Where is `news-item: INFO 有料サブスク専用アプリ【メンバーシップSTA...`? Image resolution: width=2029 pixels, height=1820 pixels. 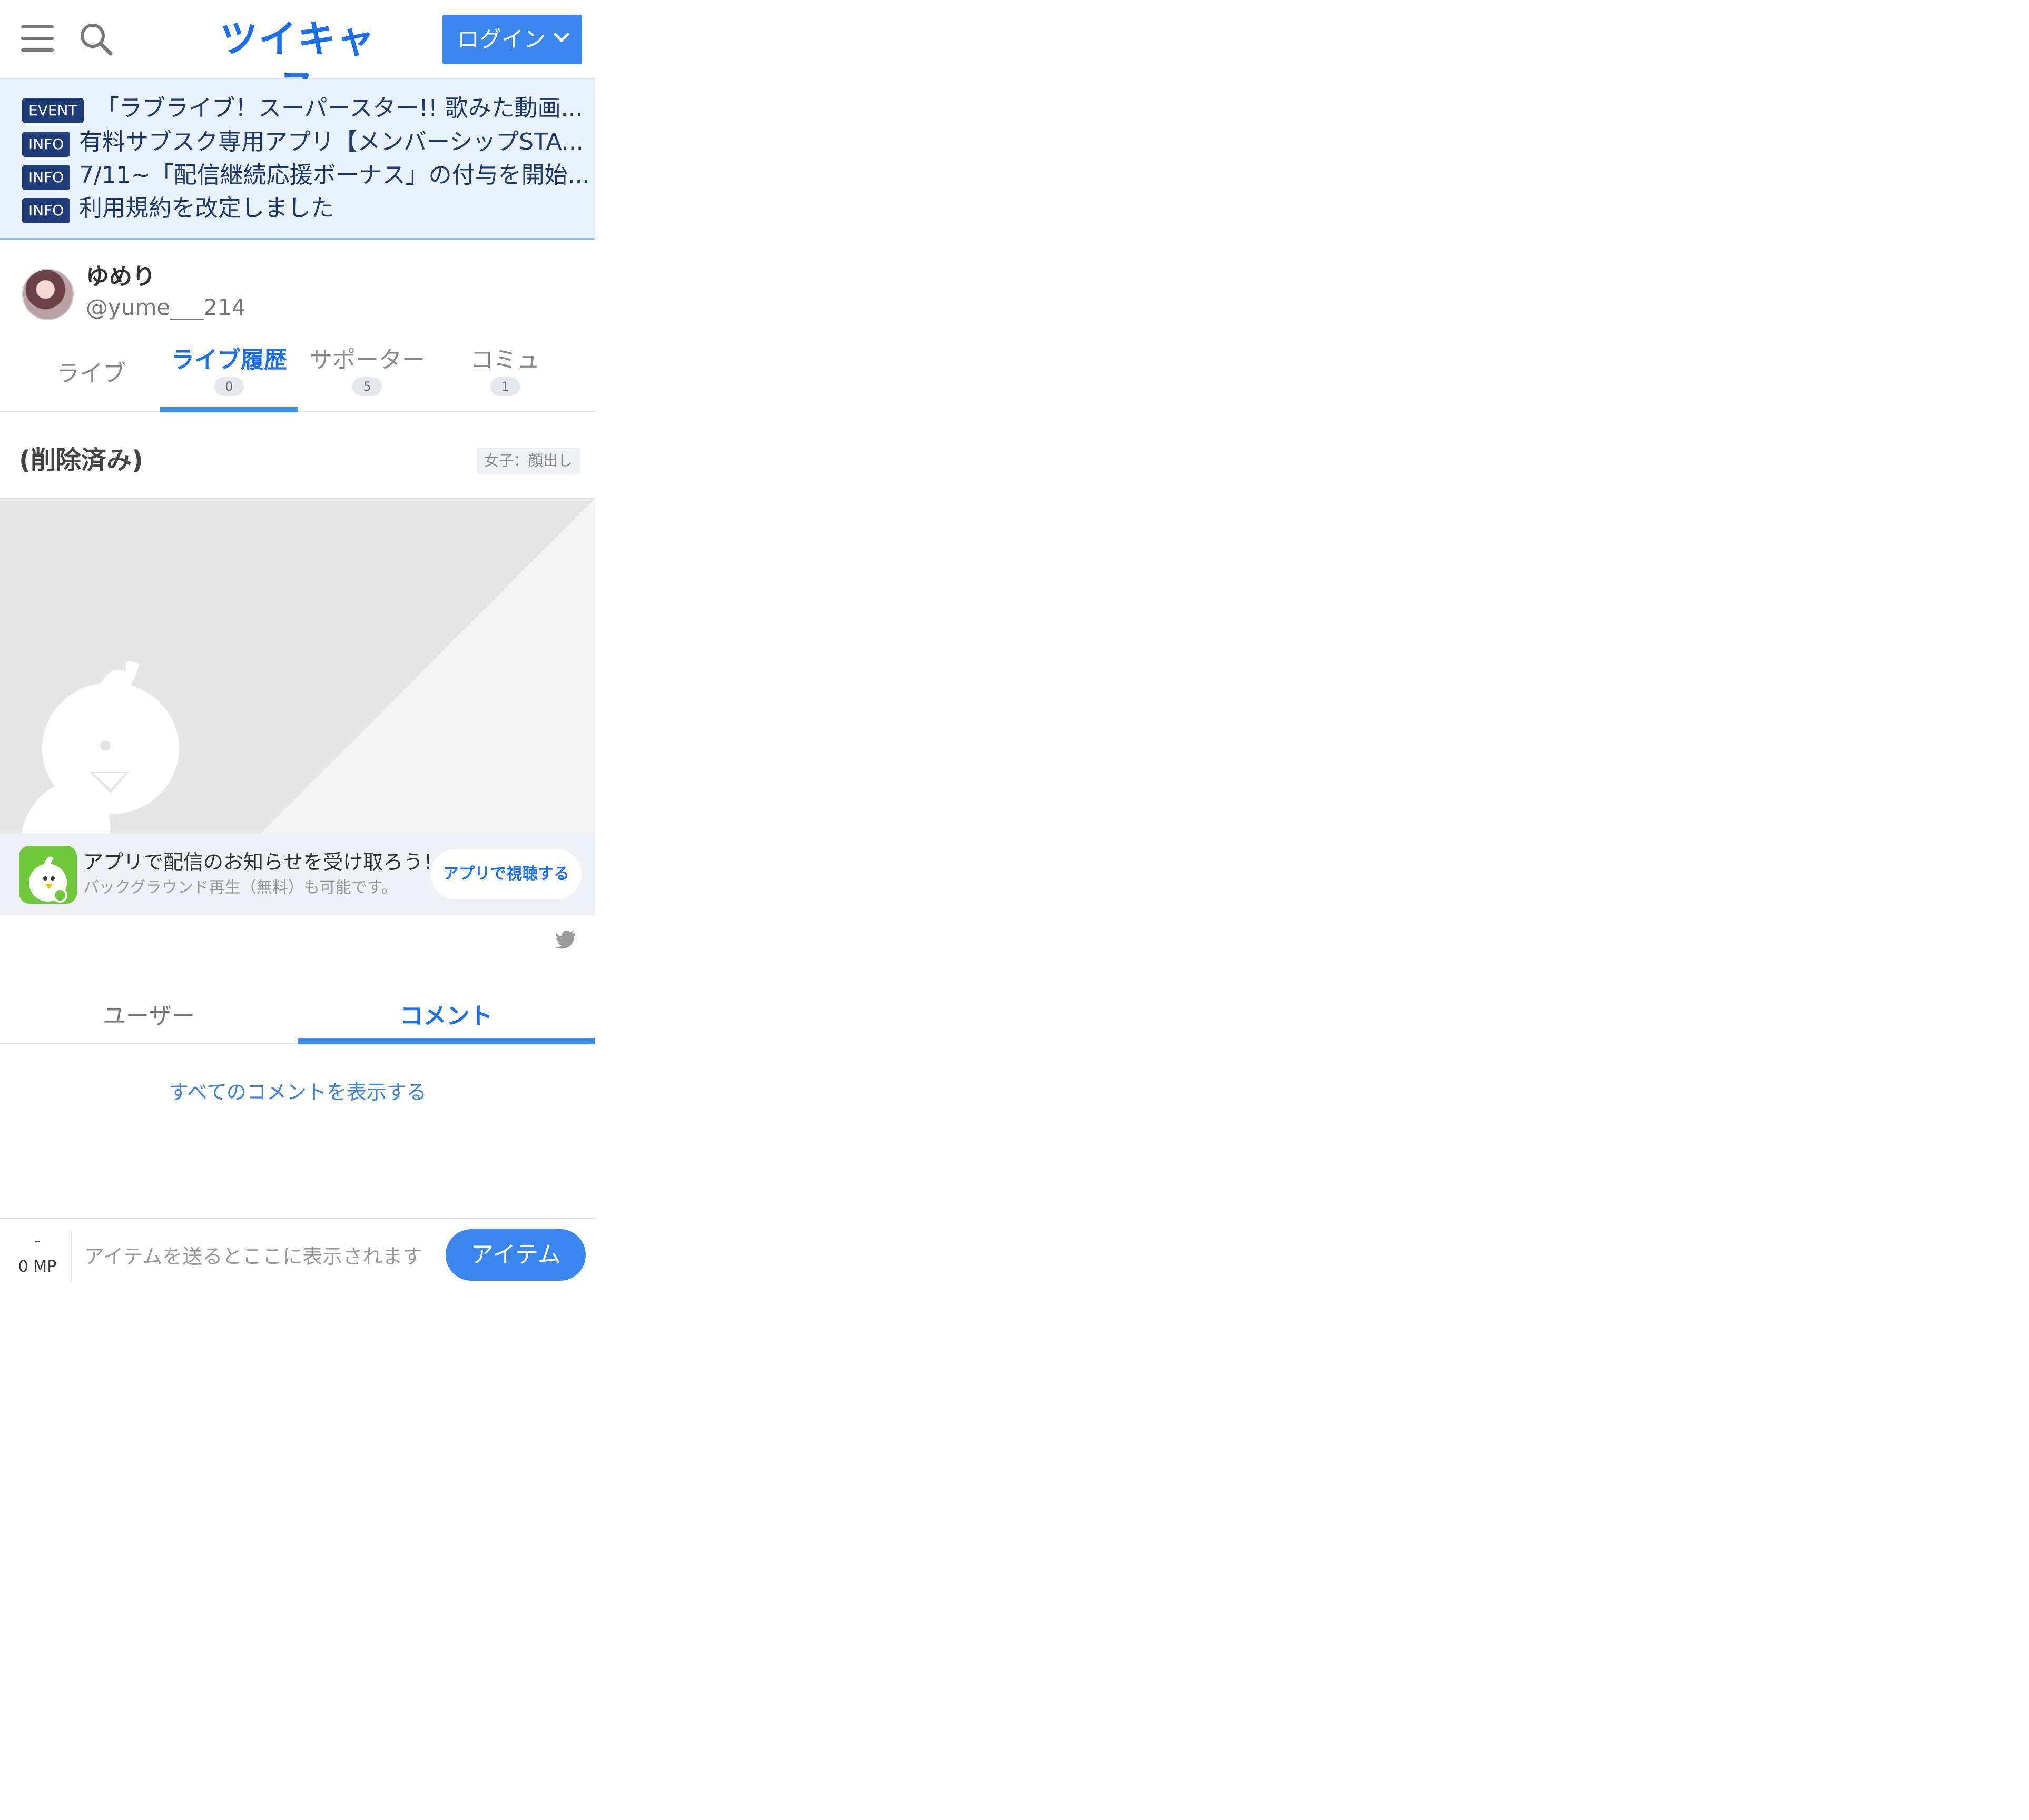
news-item: INFO 有料サブスク専用アプリ【メンバーシップSTA... is located at coordinates (306, 142).